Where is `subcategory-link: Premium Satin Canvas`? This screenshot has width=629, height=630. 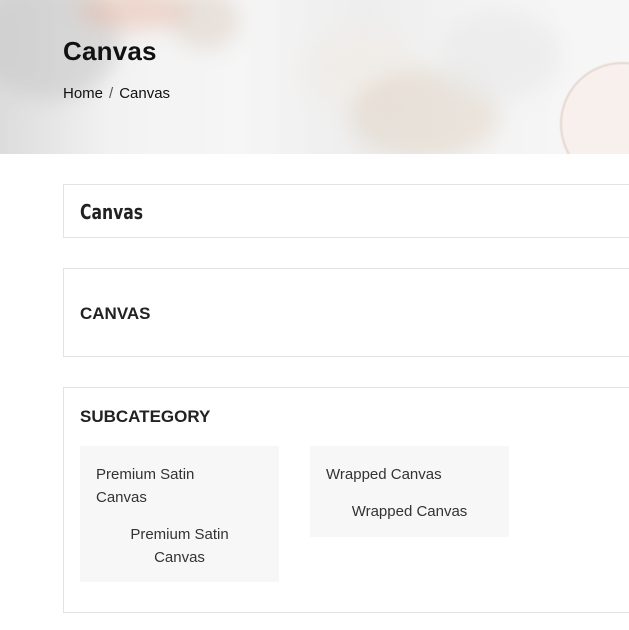
subcategory-link: Premium Satin Canvas is located at coordinates (171, 486).